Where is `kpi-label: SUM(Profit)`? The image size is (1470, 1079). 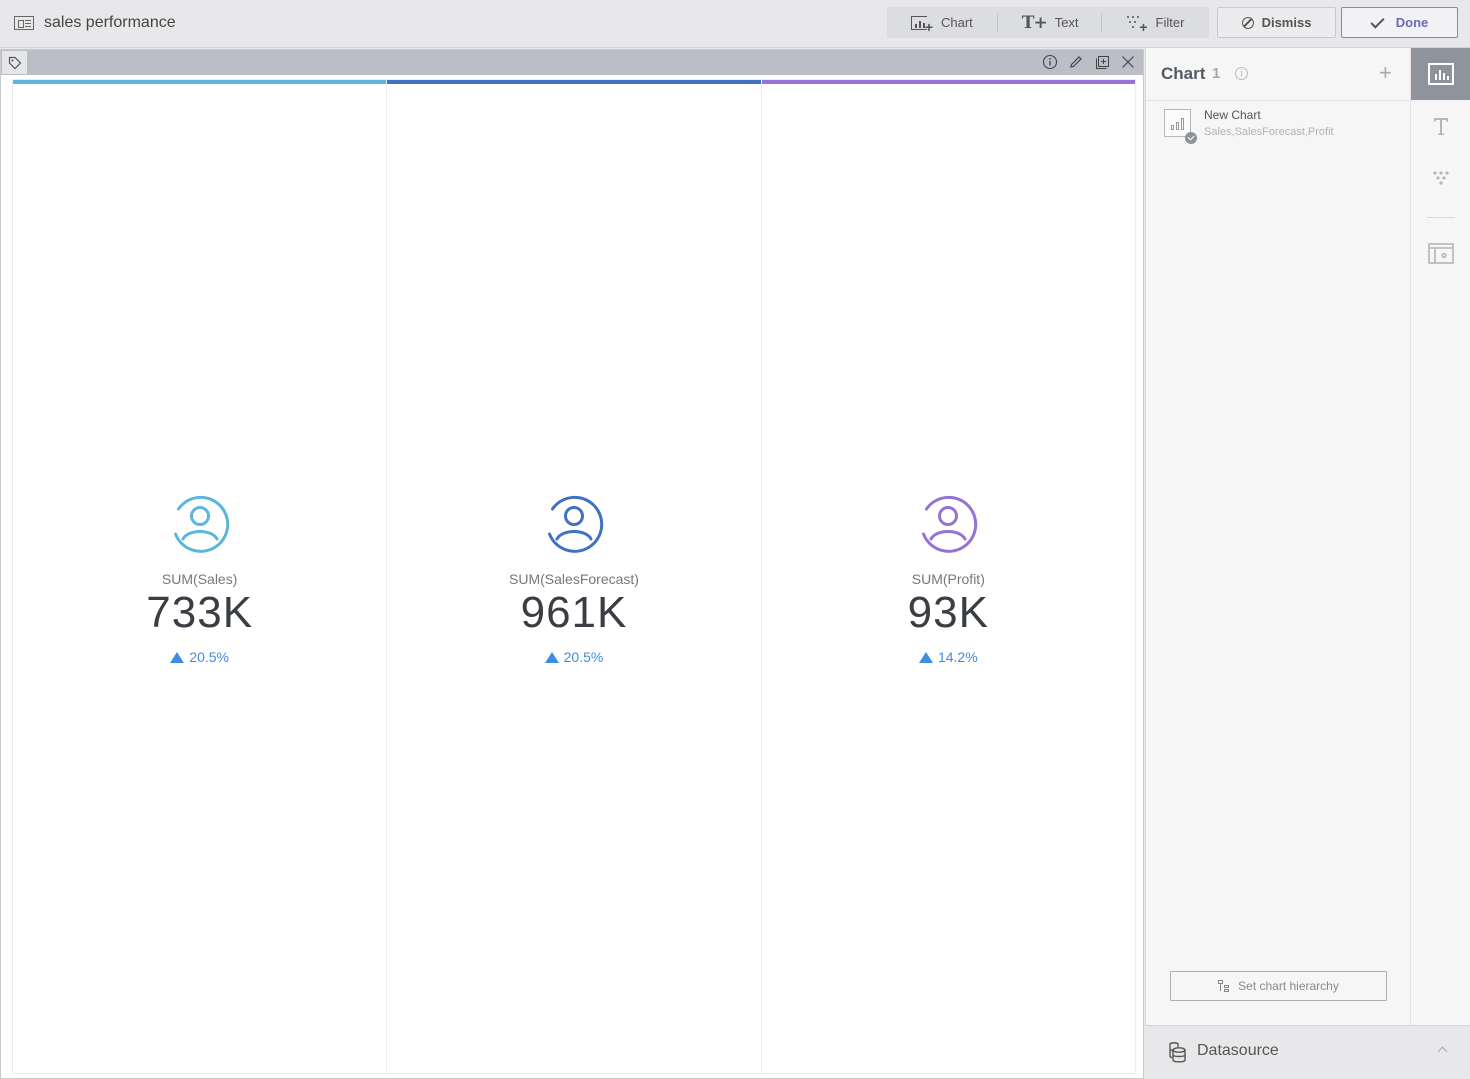
kpi-label: SUM(Profit) is located at coordinates (948, 579).